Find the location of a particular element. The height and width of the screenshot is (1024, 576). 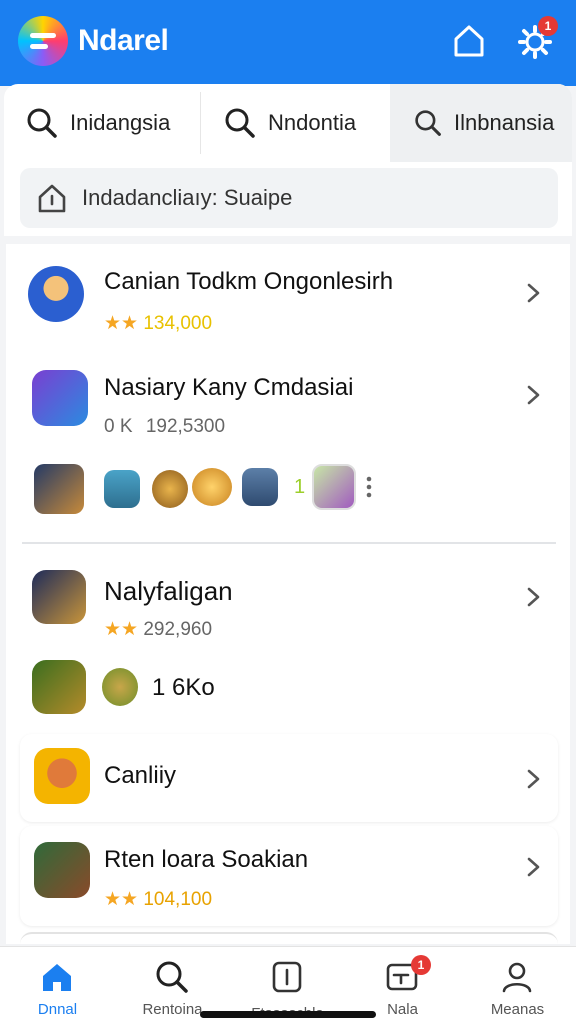

search-tab-2: Nndontia is located at coordinates (307, 123).